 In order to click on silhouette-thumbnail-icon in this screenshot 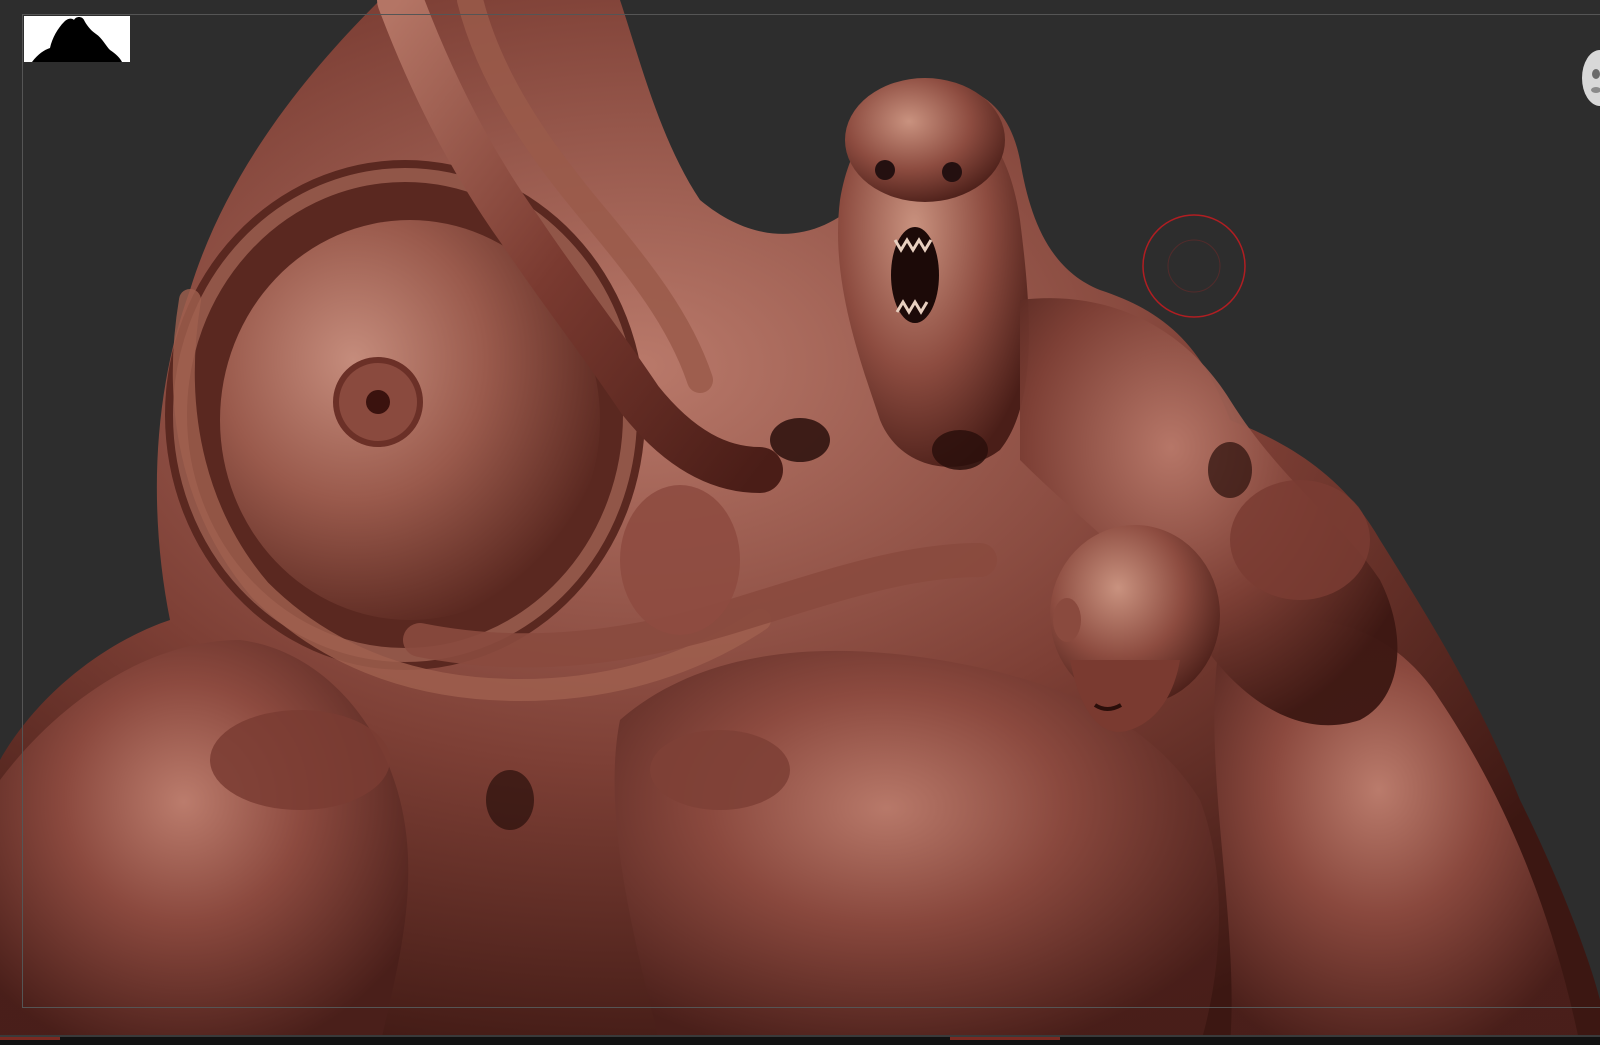, I will do `click(77, 39)`.